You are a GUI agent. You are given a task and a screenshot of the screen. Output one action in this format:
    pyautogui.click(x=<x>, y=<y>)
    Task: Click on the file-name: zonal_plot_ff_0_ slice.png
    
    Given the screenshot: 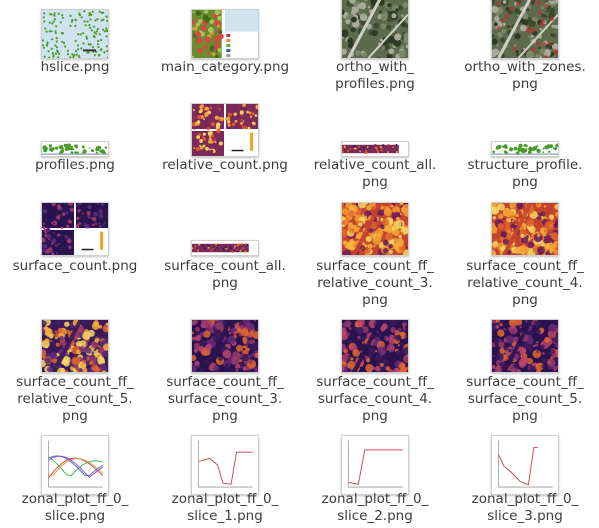 What is the action you would take?
    pyautogui.click(x=75, y=507)
    